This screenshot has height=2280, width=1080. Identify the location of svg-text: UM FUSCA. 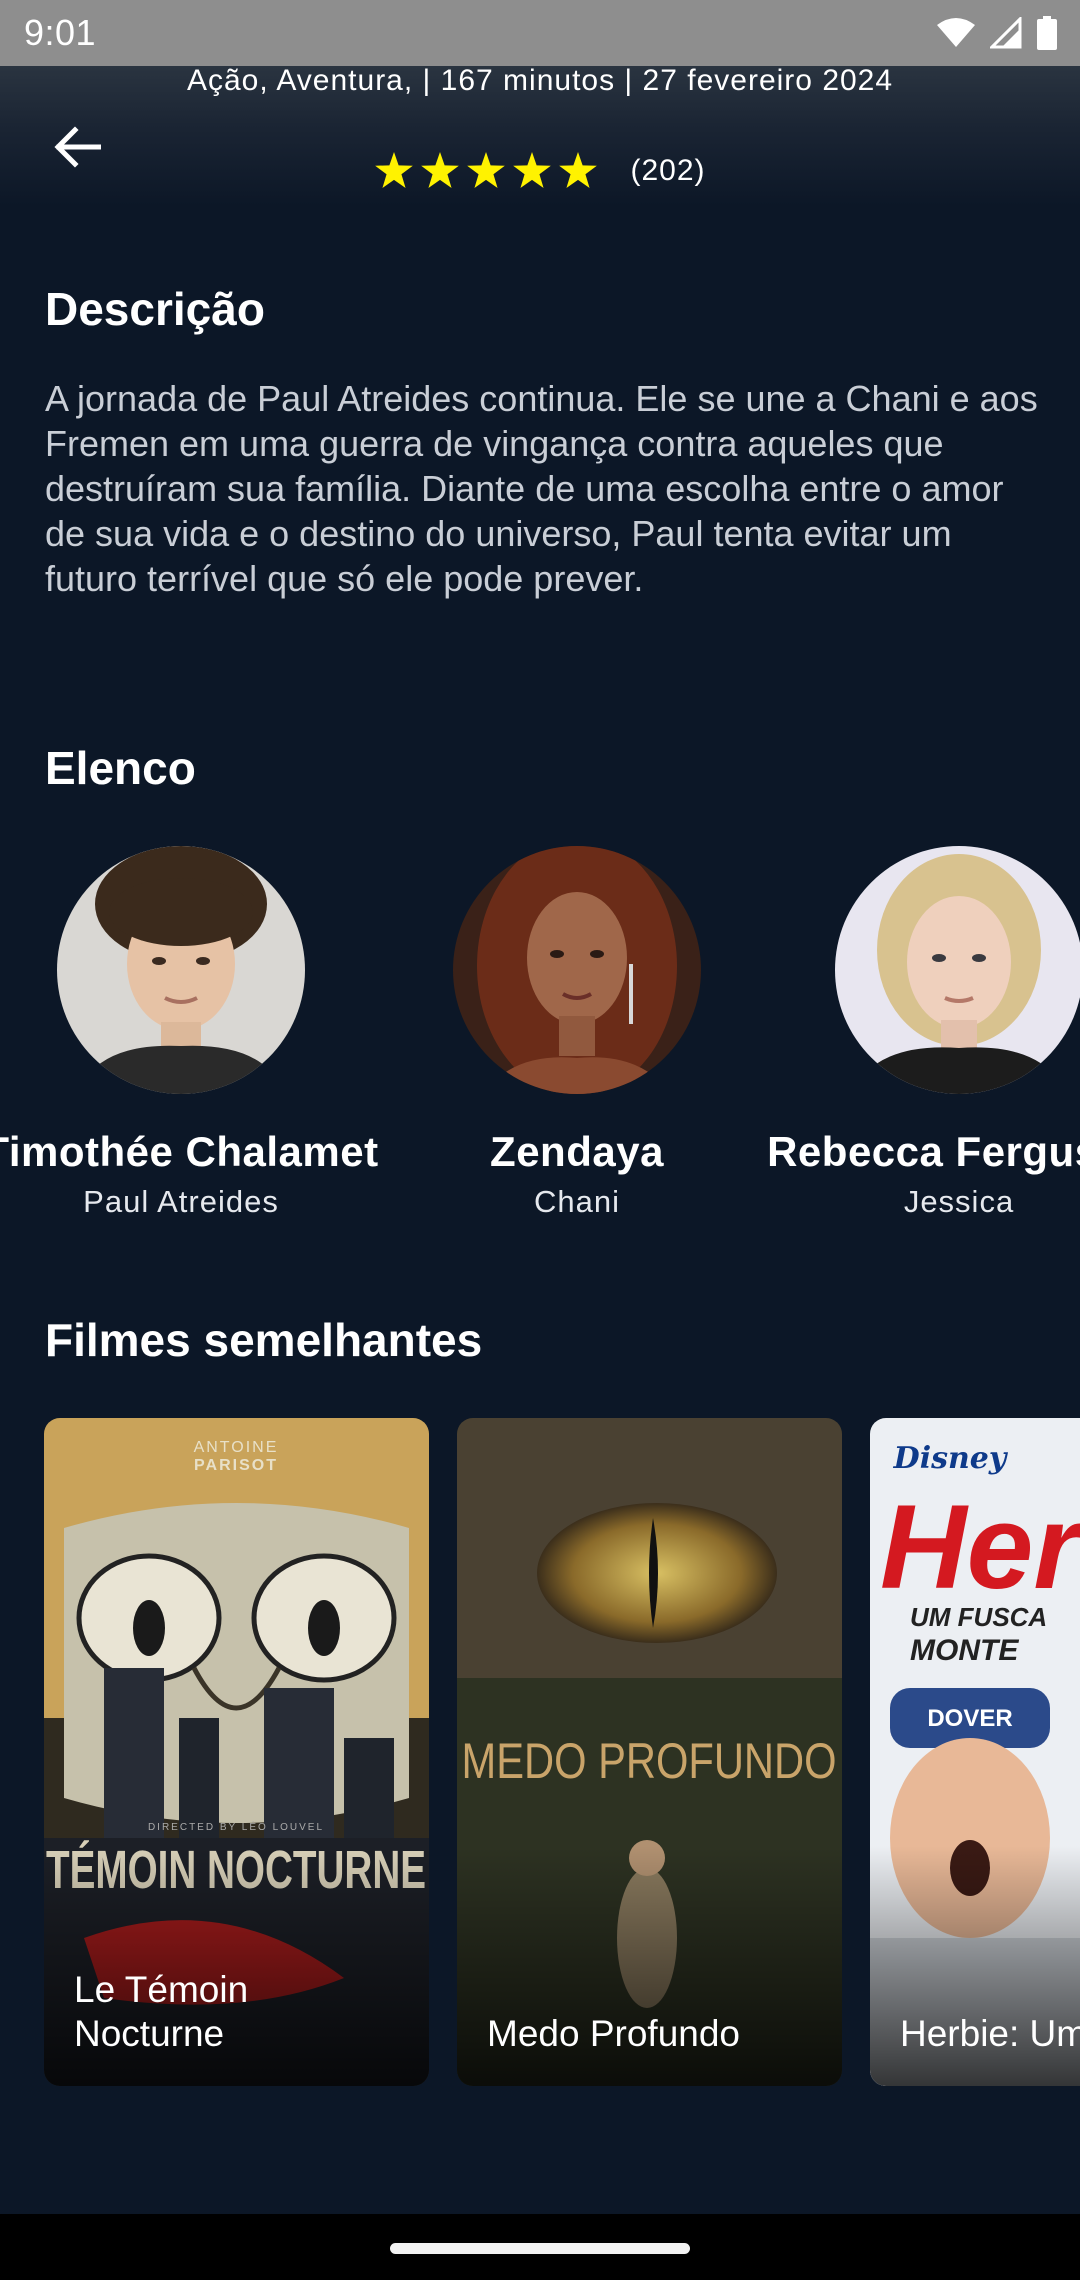
(978, 1617).